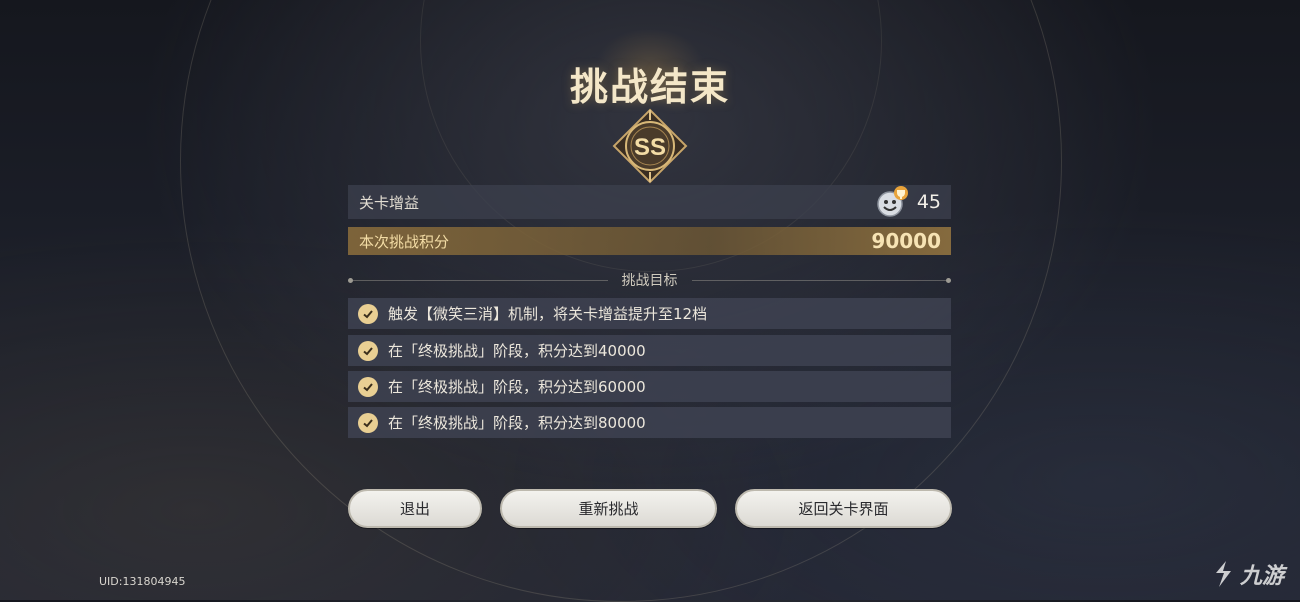 The image size is (1300, 602). What do you see at coordinates (892, 201) in the screenshot?
I see `smile-trophy-icon` at bounding box center [892, 201].